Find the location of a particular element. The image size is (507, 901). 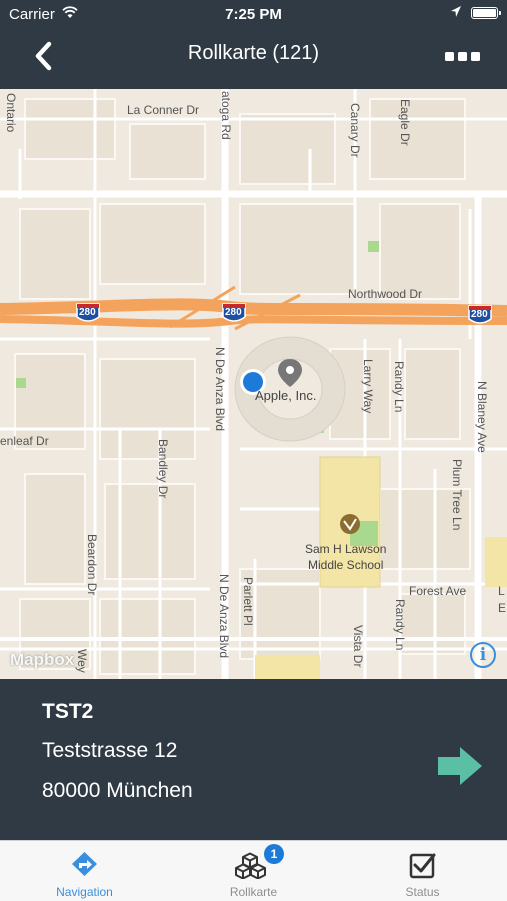

navigation-bar: Rollkarte (121) is located at coordinates (253, 58).